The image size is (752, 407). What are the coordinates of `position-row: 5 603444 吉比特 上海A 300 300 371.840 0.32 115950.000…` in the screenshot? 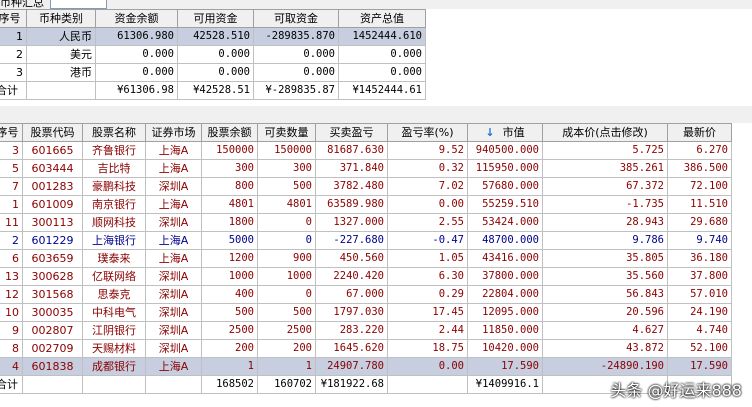 It's located at (366, 168).